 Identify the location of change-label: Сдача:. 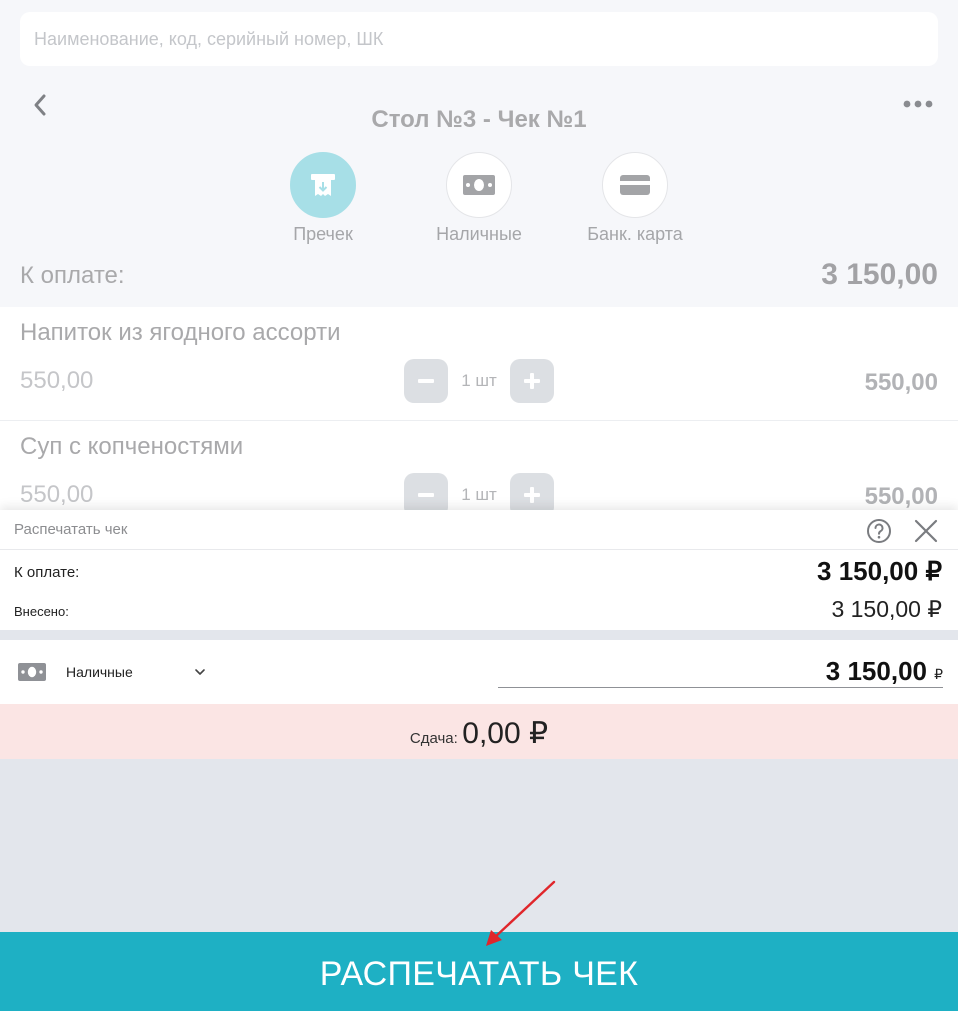
(433, 738).